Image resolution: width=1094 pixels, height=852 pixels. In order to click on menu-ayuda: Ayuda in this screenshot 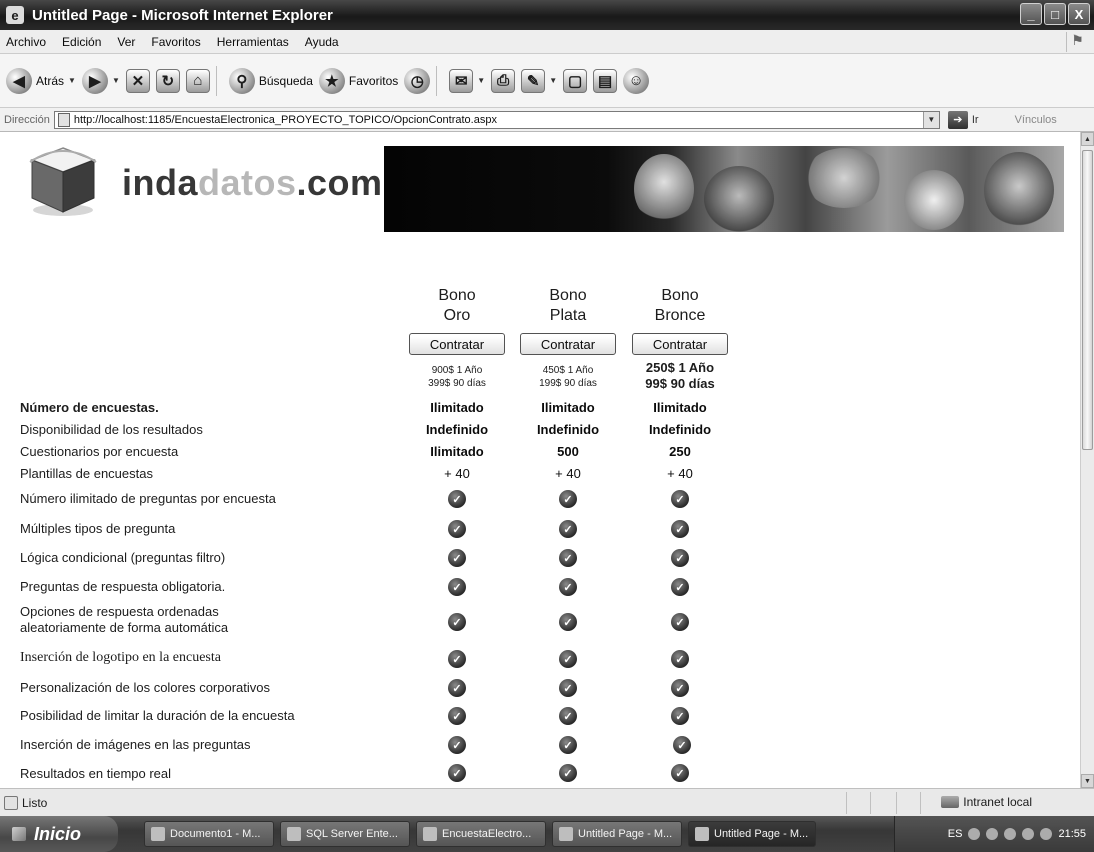, I will do `click(322, 42)`.